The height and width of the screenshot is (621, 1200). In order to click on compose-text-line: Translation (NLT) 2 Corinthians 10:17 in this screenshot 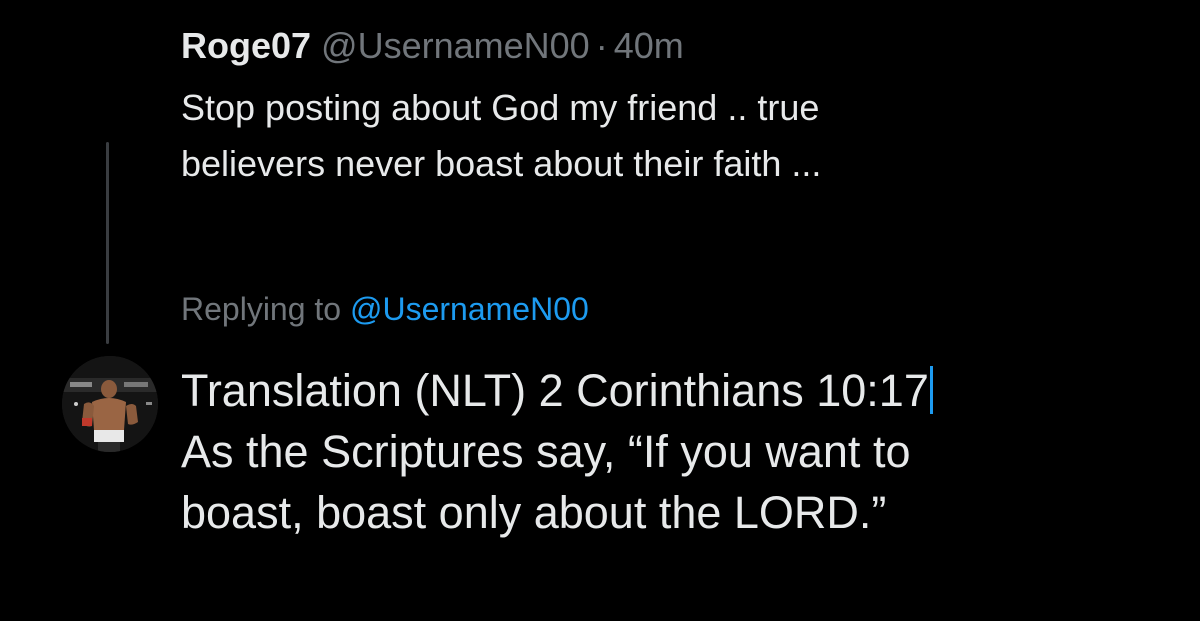, I will do `click(676, 390)`.